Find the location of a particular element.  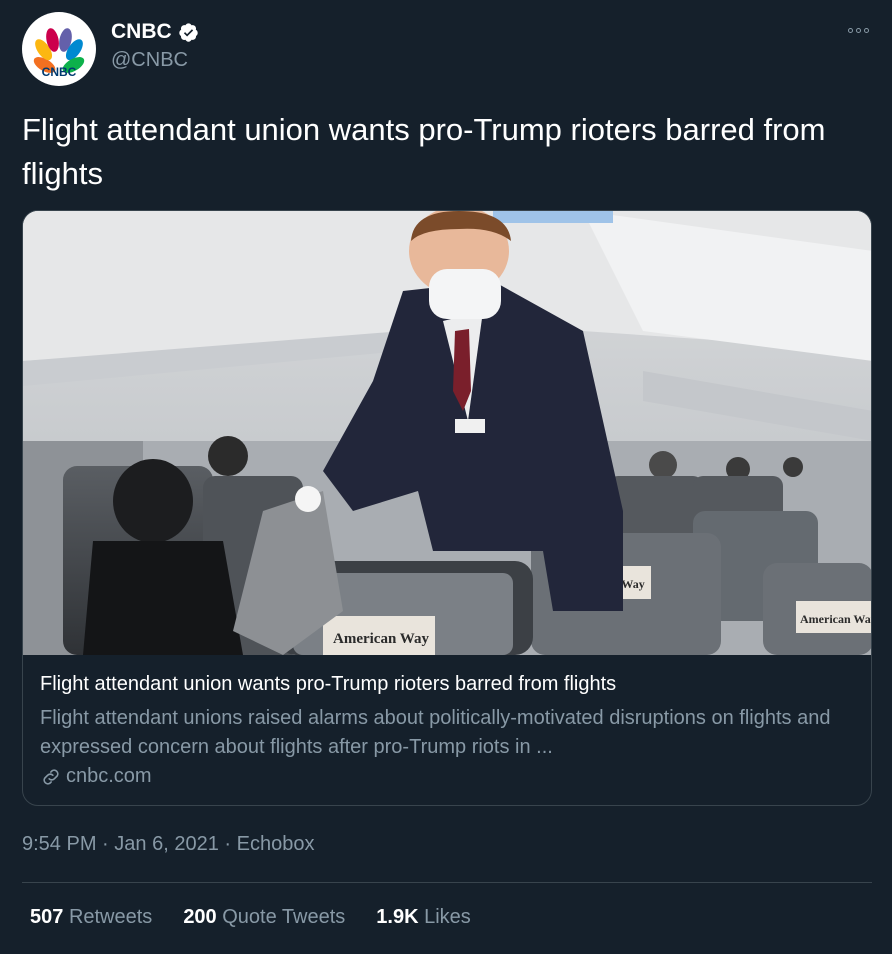

retweets-stat: 507 Retweets is located at coordinates (91, 917).